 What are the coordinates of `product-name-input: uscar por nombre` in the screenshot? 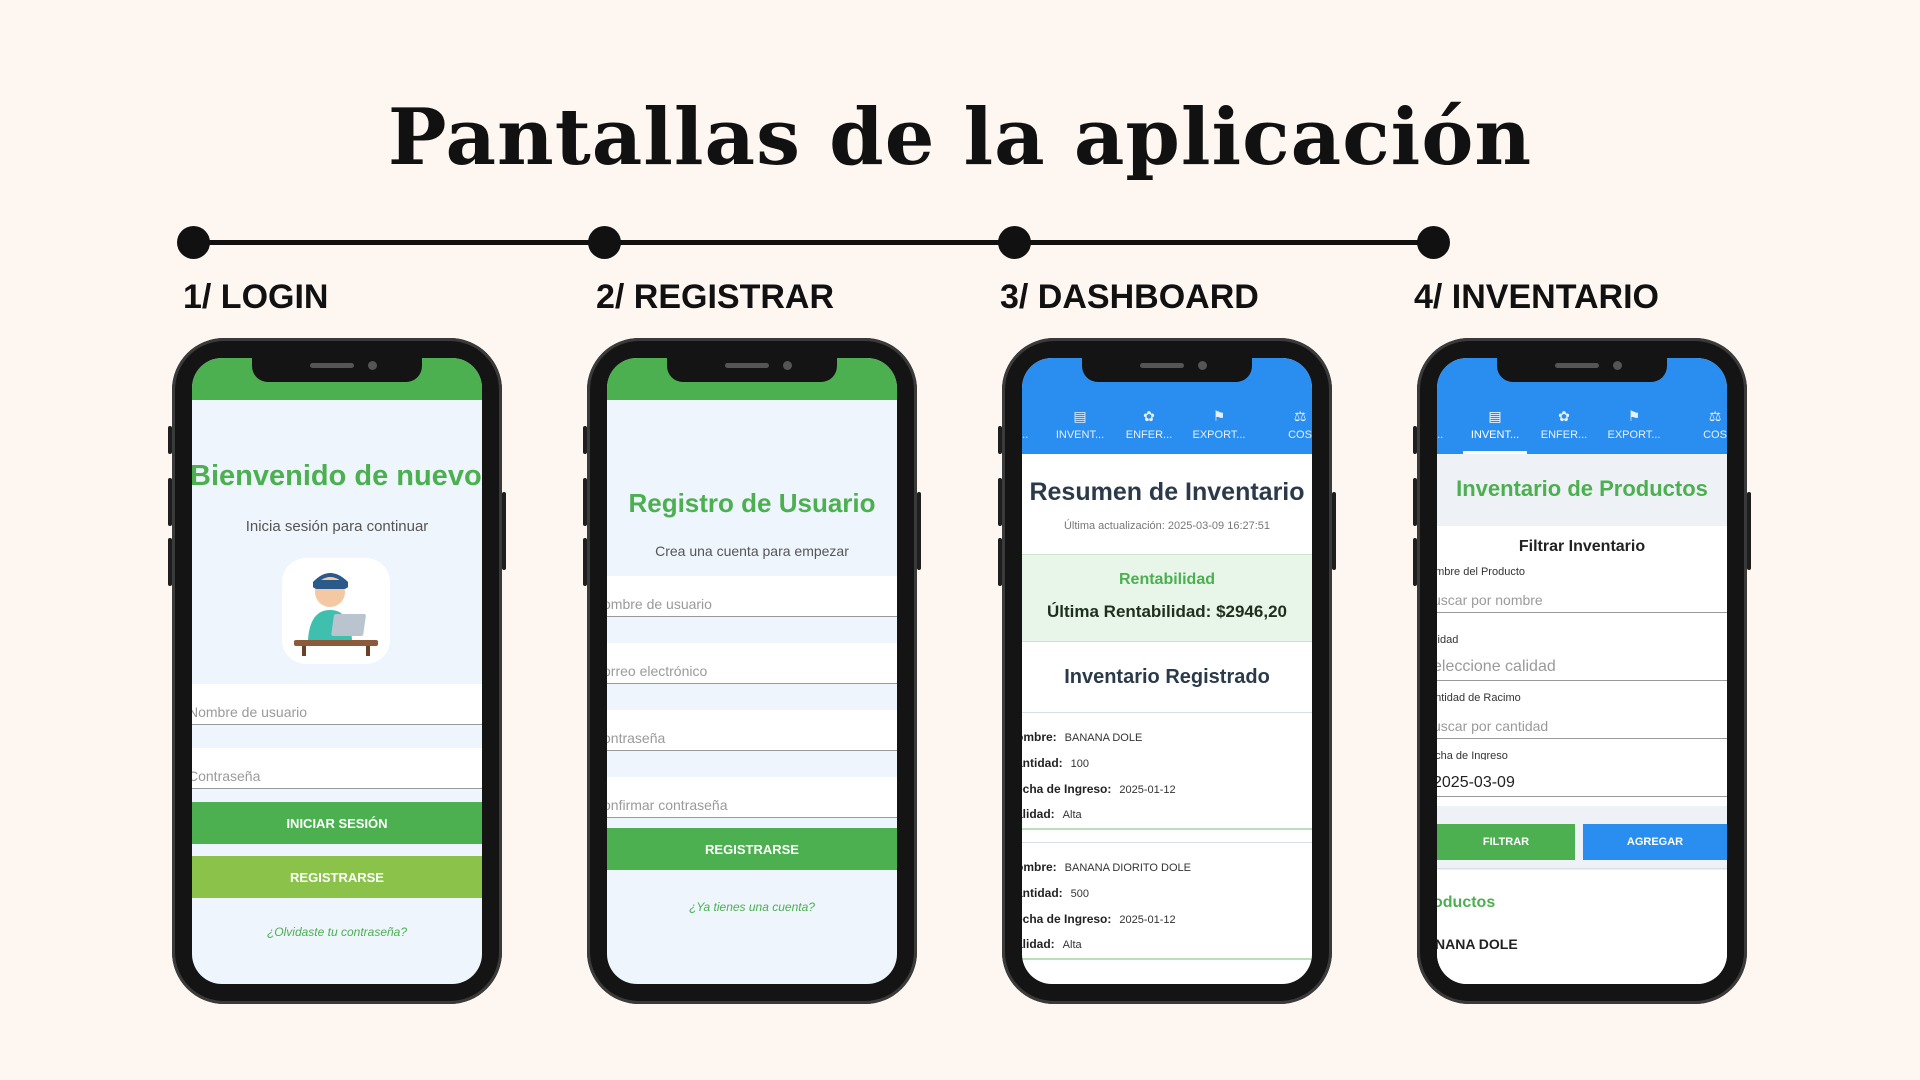 It's located at (1582, 594).